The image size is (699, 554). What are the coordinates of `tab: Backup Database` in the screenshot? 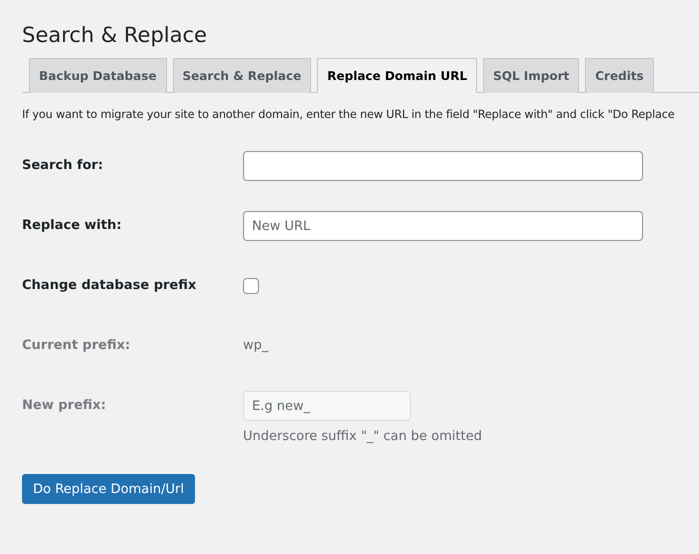 It's located at (98, 75).